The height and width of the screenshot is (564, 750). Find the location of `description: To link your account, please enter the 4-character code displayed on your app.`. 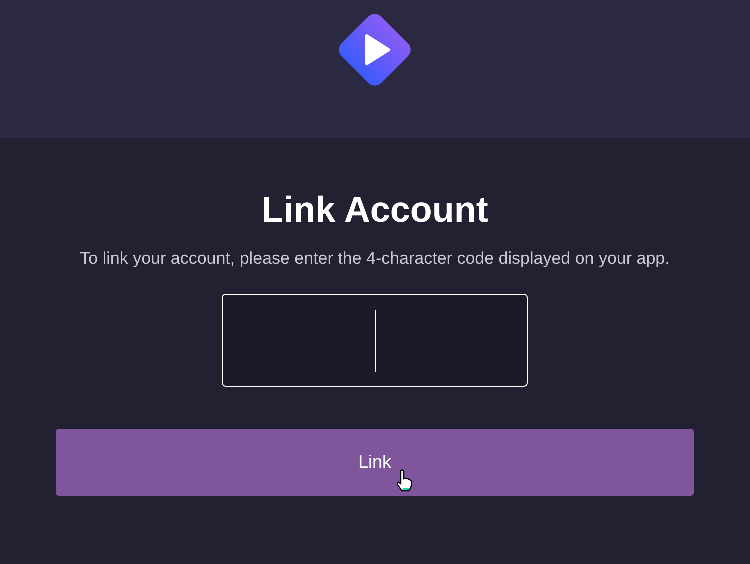

description: To link your account, please enter the 4-character code displayed on your app. is located at coordinates (375, 259).